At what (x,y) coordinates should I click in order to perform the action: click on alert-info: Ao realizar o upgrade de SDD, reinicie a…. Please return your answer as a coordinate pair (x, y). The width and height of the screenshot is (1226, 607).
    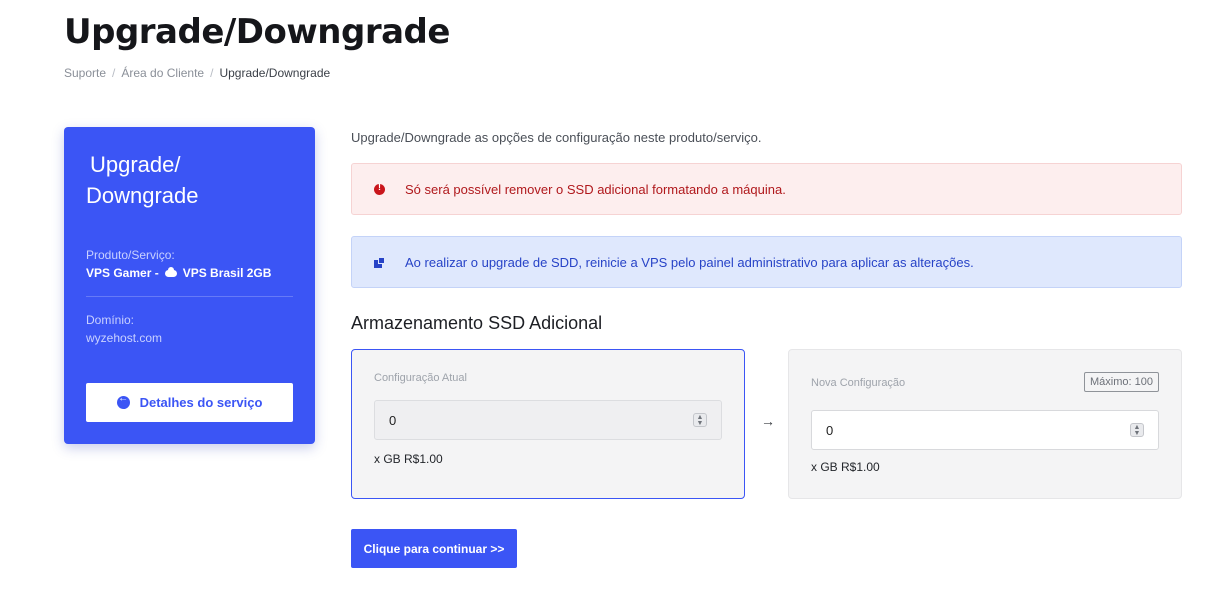
    Looking at the image, I should click on (766, 262).